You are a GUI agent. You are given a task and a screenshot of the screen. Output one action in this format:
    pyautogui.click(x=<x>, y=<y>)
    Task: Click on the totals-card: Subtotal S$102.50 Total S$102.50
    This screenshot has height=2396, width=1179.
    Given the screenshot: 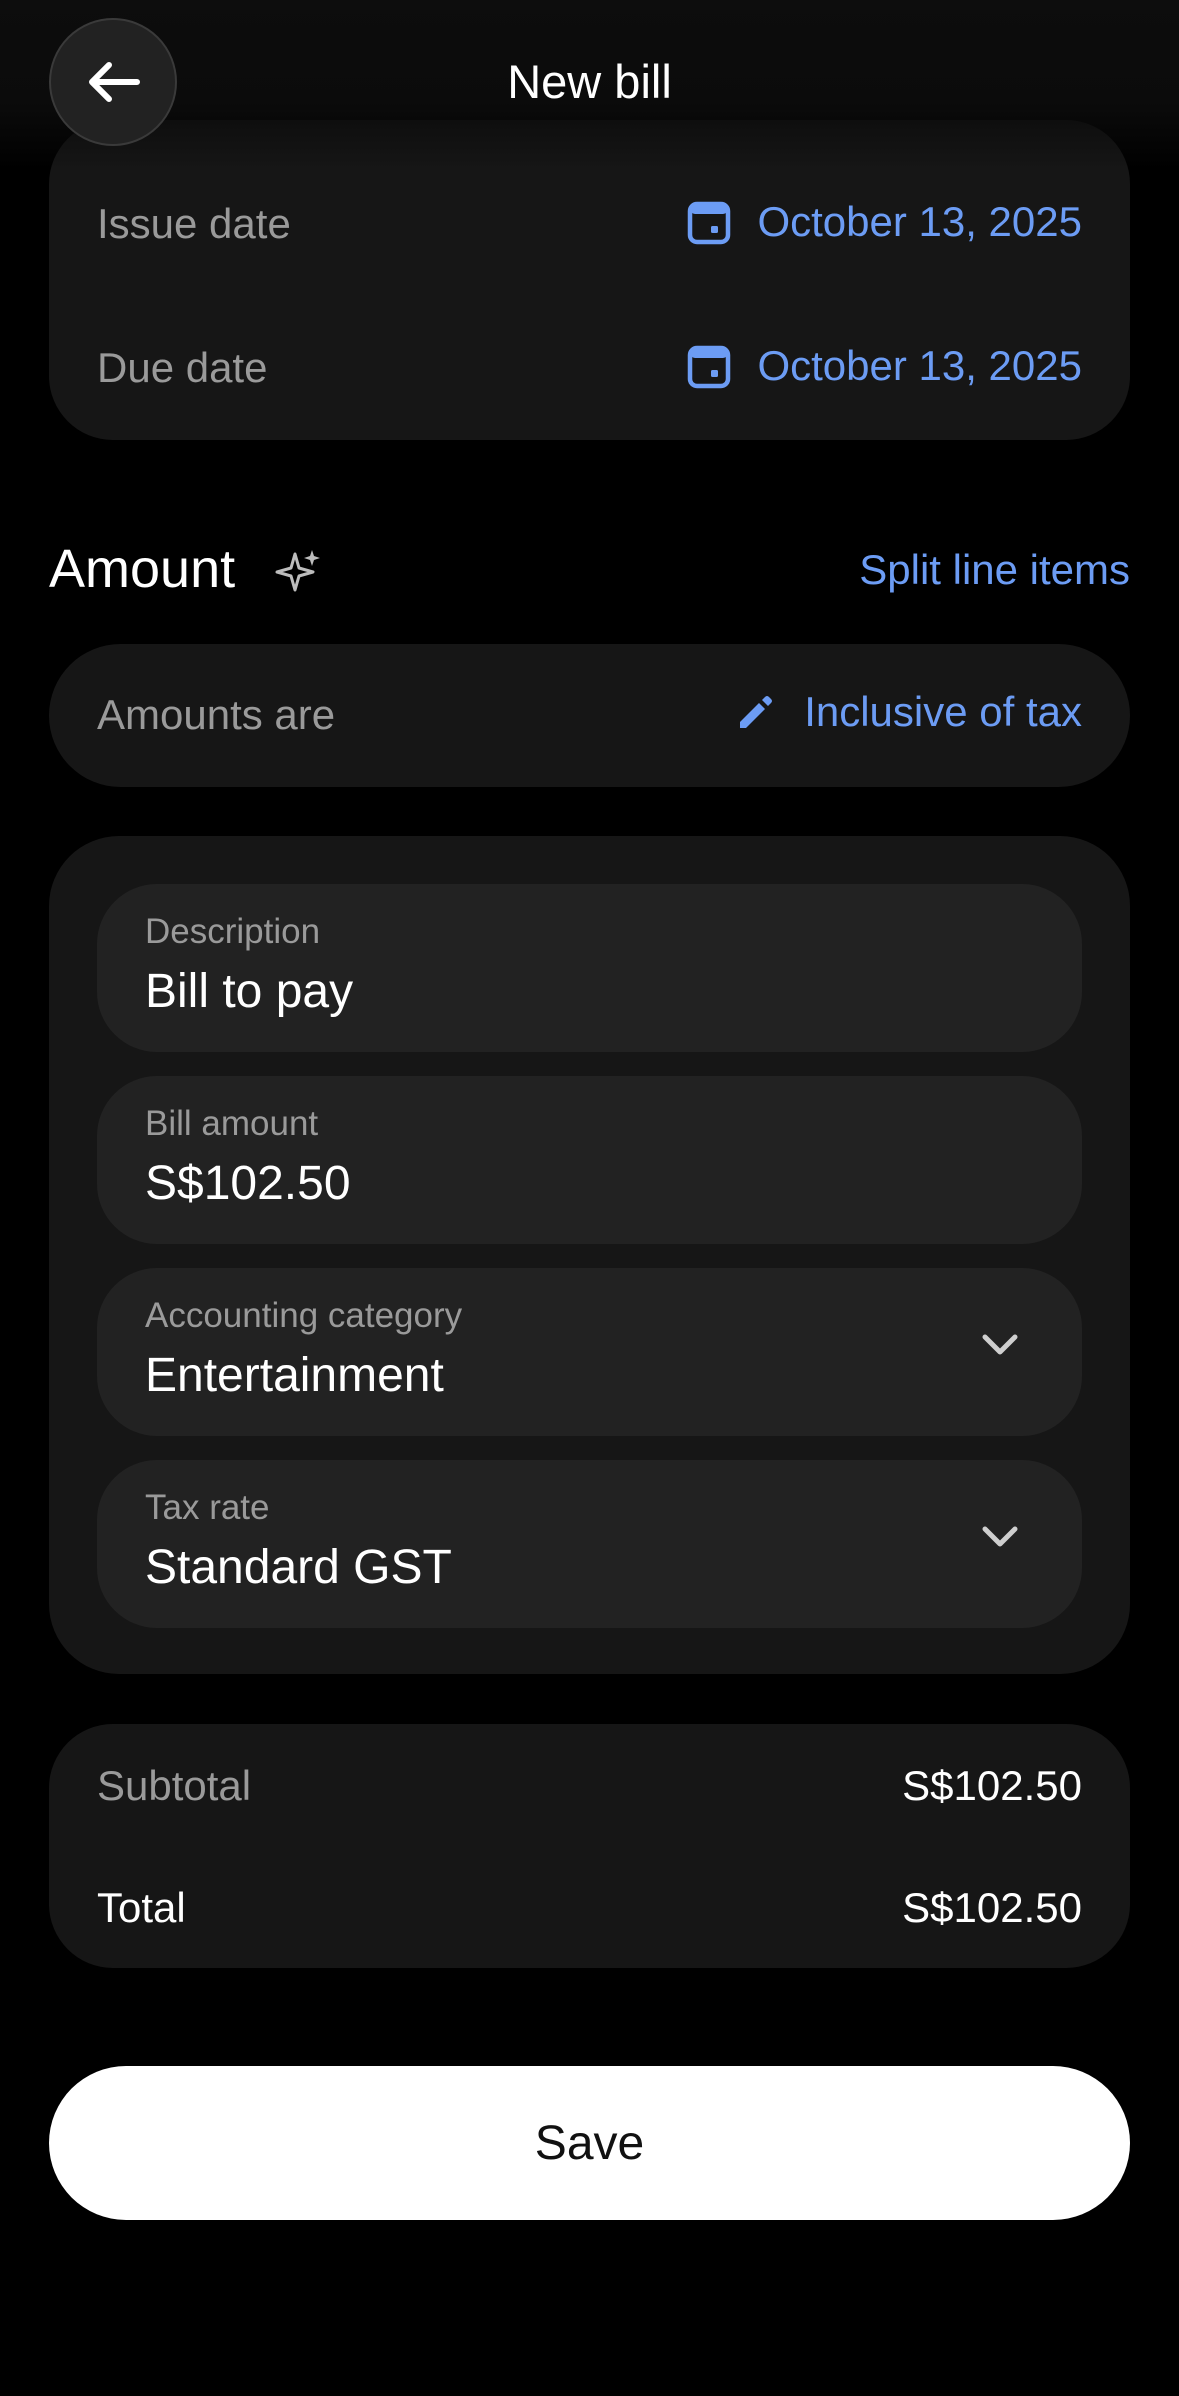 What is the action you would take?
    pyautogui.click(x=589, y=1846)
    